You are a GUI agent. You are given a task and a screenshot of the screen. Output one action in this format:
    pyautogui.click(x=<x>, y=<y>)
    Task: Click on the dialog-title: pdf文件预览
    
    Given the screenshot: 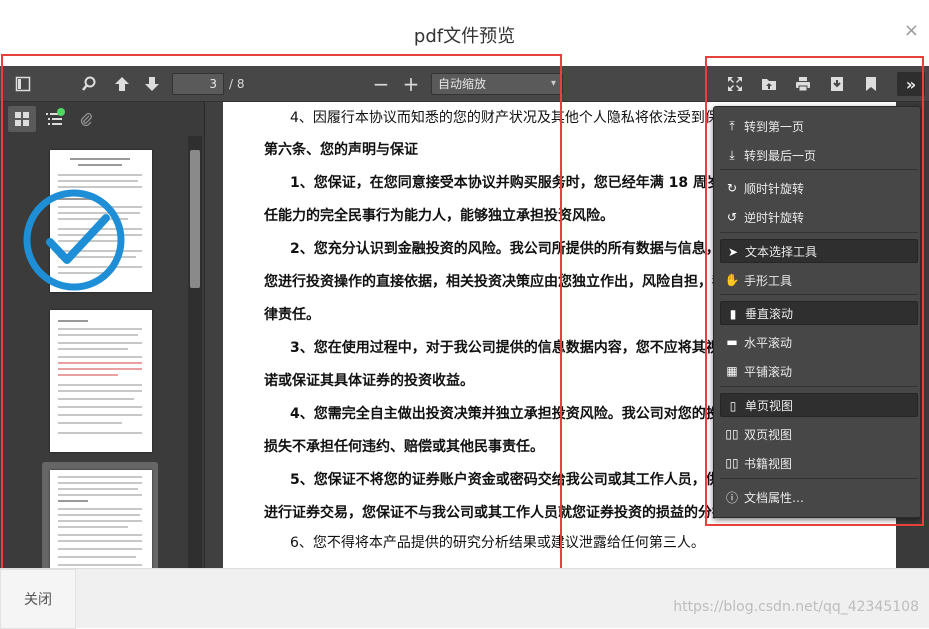 What is the action you would take?
    pyautogui.click(x=464, y=36)
    